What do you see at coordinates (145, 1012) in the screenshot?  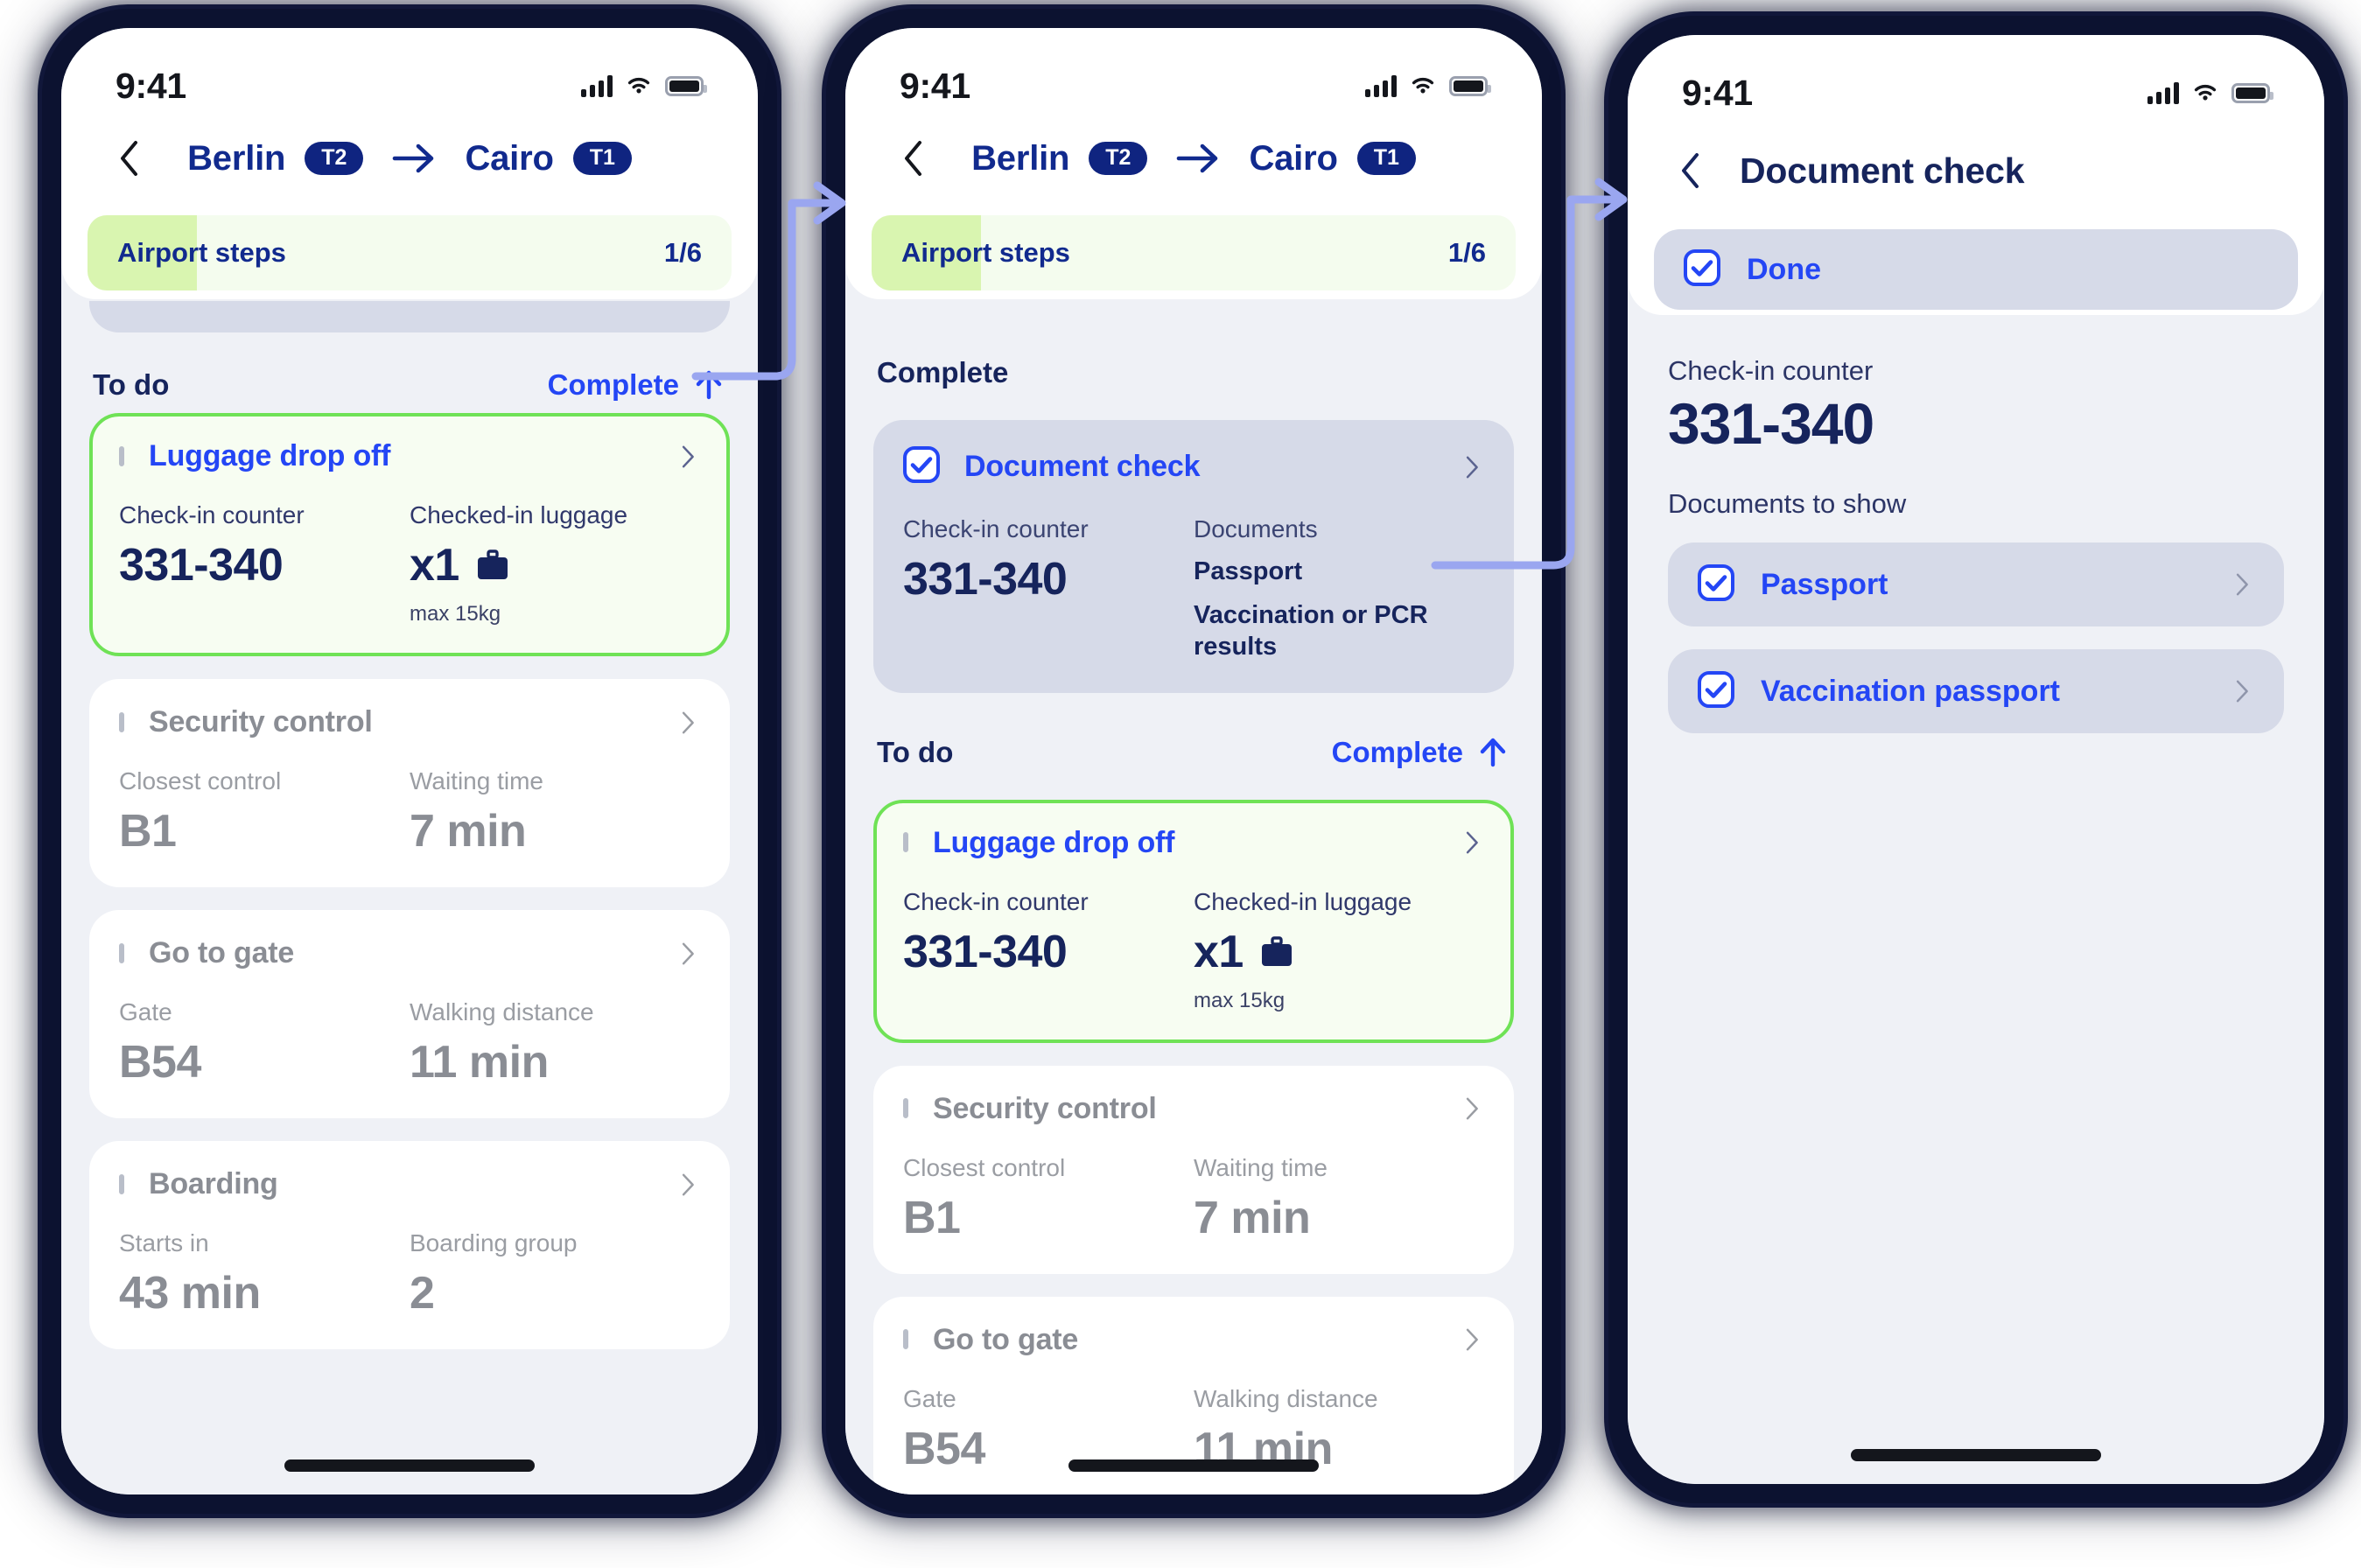 I see `column-label: Gate` at bounding box center [145, 1012].